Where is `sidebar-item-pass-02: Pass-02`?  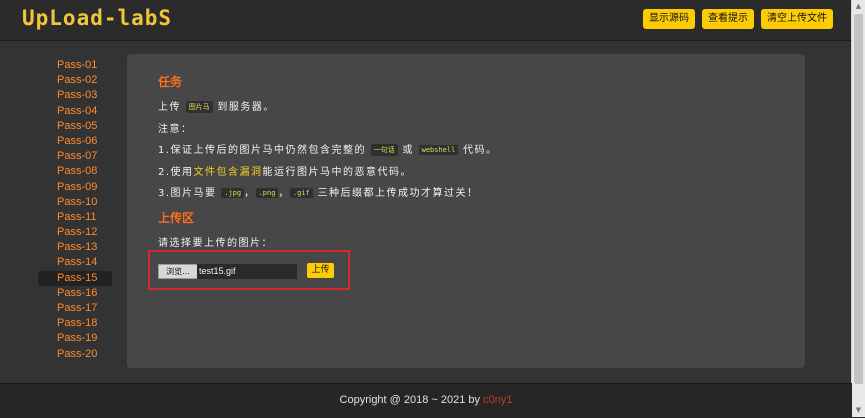 sidebar-item-pass-02: Pass-02 is located at coordinates (75, 80).